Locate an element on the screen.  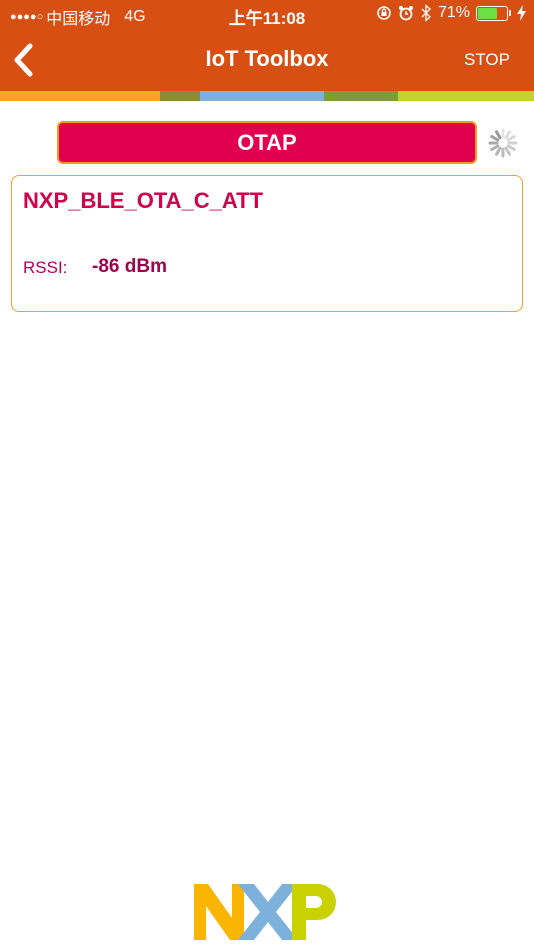
status-bar: ●●●●○ 中国移动 4G 上午11:08 71% is located at coordinates (267, 15).